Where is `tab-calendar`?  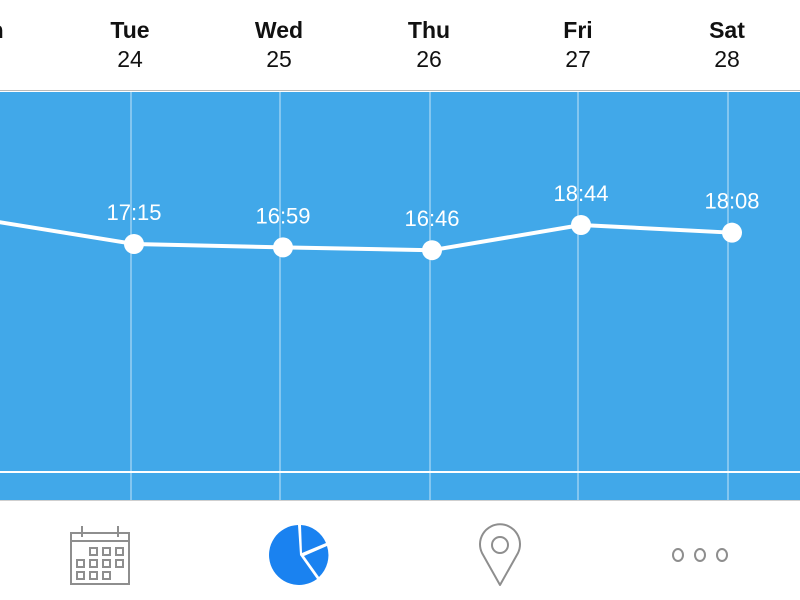 tab-calendar is located at coordinates (100, 555).